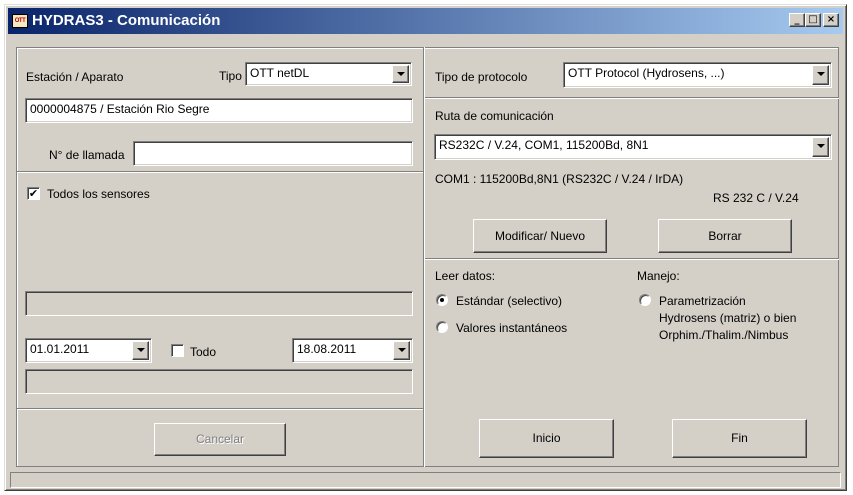 This screenshot has height=495, width=853. What do you see at coordinates (724, 335) in the screenshot?
I see `parametrization-line3: Orphim./Thalim./Nimbus` at bounding box center [724, 335].